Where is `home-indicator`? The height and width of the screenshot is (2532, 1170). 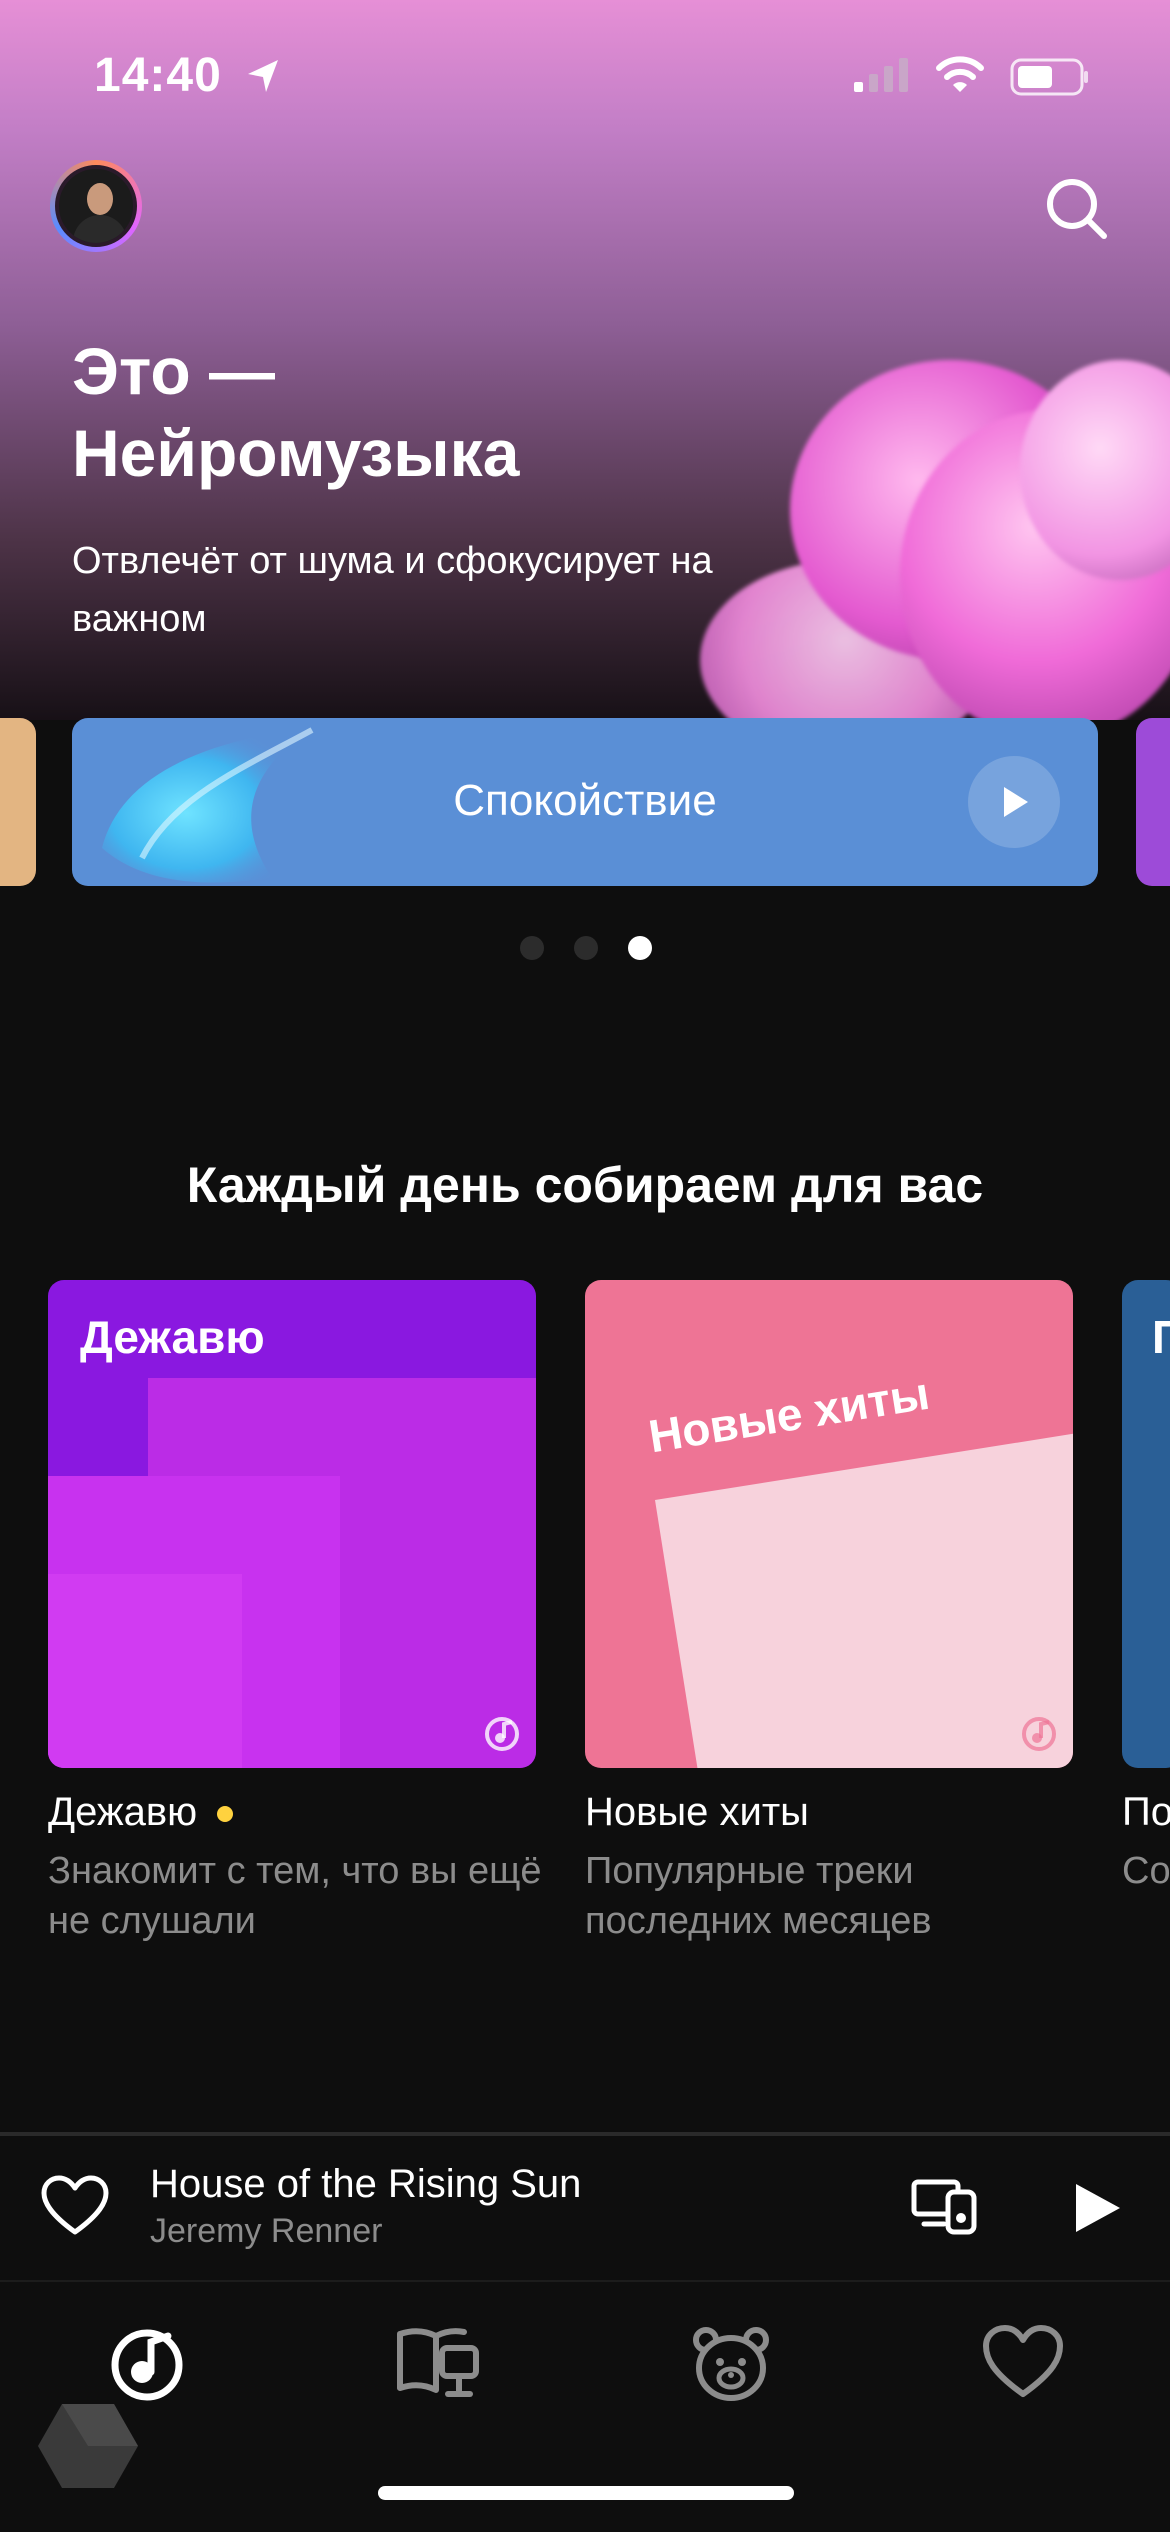
home-indicator is located at coordinates (586, 2493).